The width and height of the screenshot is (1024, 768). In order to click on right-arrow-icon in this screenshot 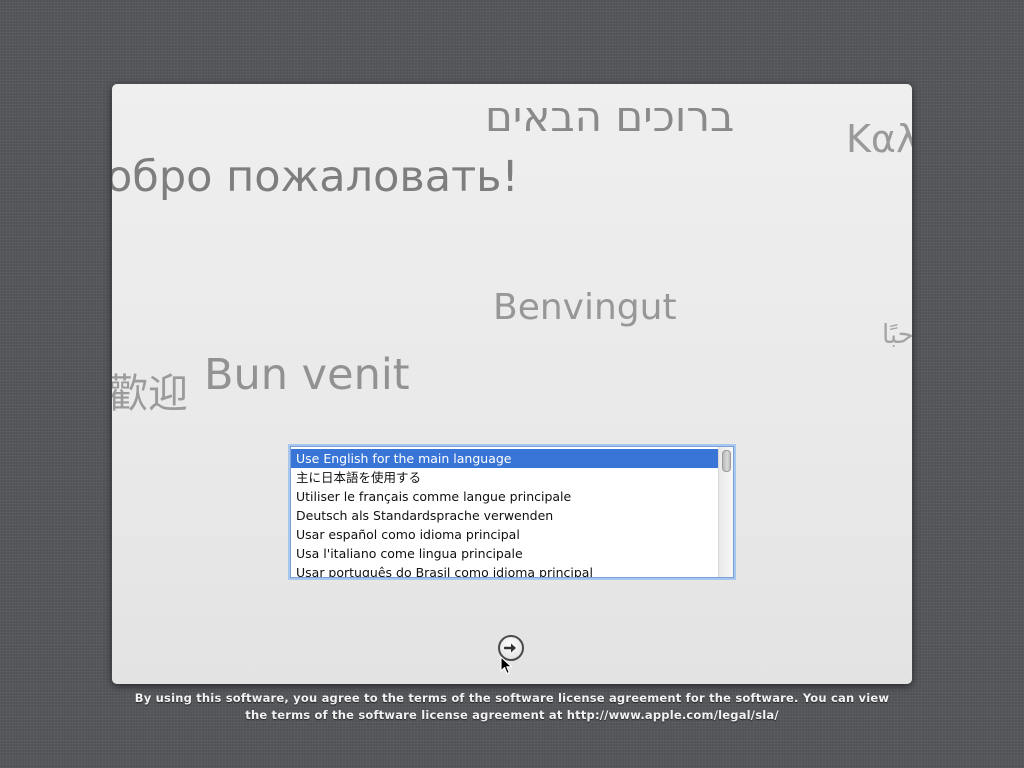, I will do `click(510, 648)`.